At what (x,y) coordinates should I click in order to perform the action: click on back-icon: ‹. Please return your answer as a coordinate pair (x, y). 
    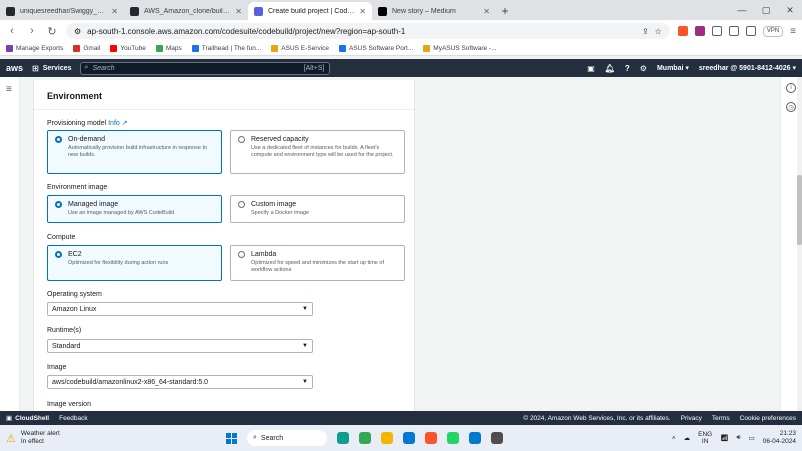
    Looking at the image, I should click on (12, 31).